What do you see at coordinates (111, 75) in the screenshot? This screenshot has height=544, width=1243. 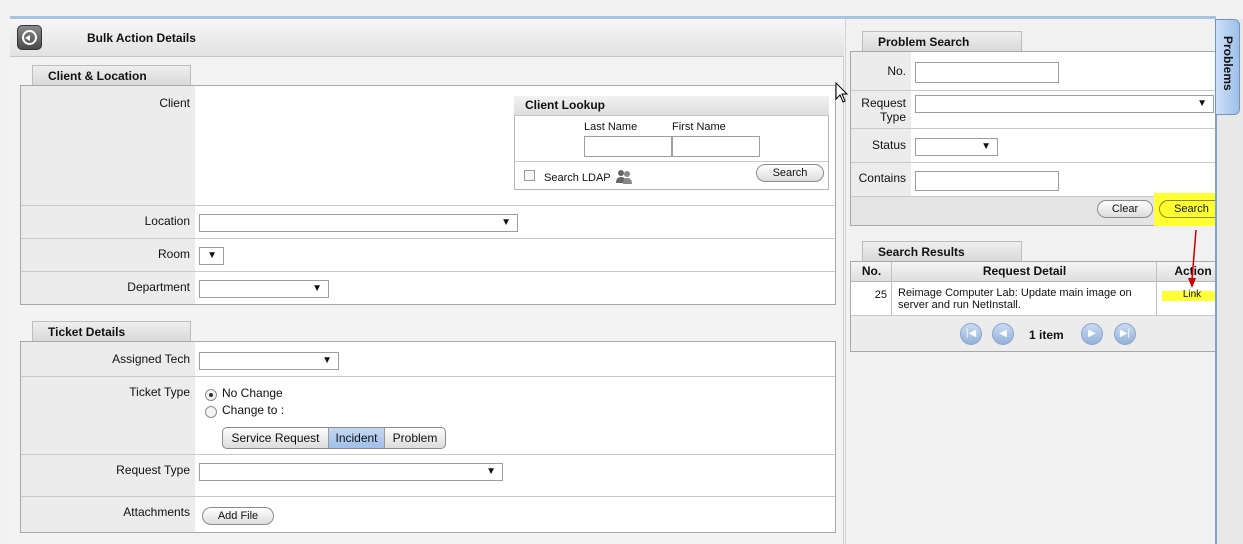 I see `tab-client-location: Client & Location` at bounding box center [111, 75].